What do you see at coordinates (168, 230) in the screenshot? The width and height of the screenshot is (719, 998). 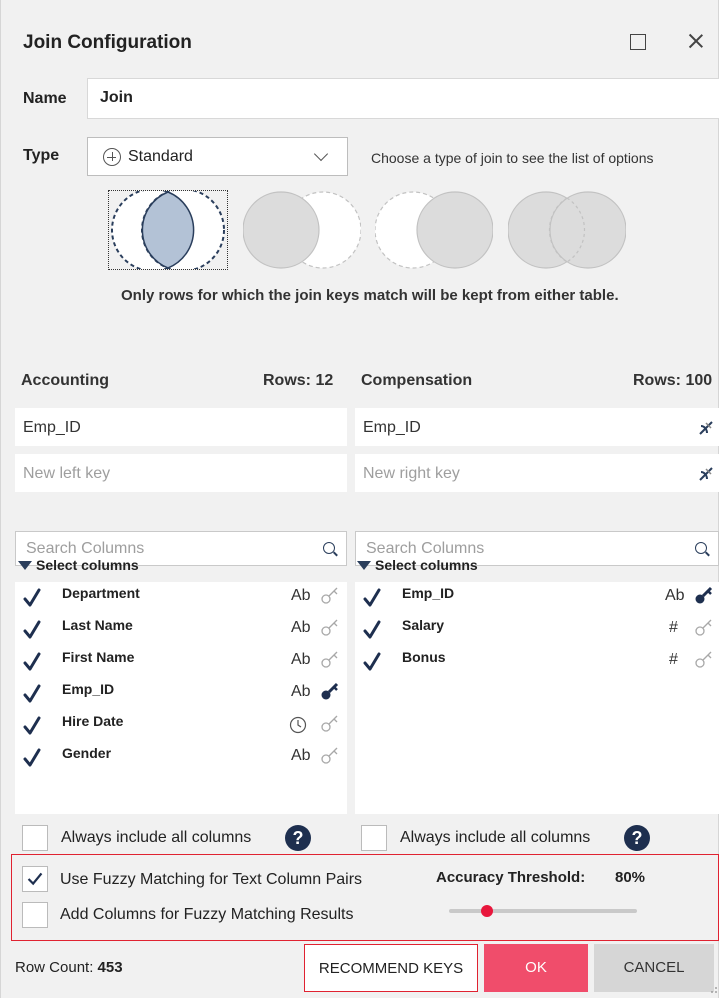 I see `inner-join-option` at bounding box center [168, 230].